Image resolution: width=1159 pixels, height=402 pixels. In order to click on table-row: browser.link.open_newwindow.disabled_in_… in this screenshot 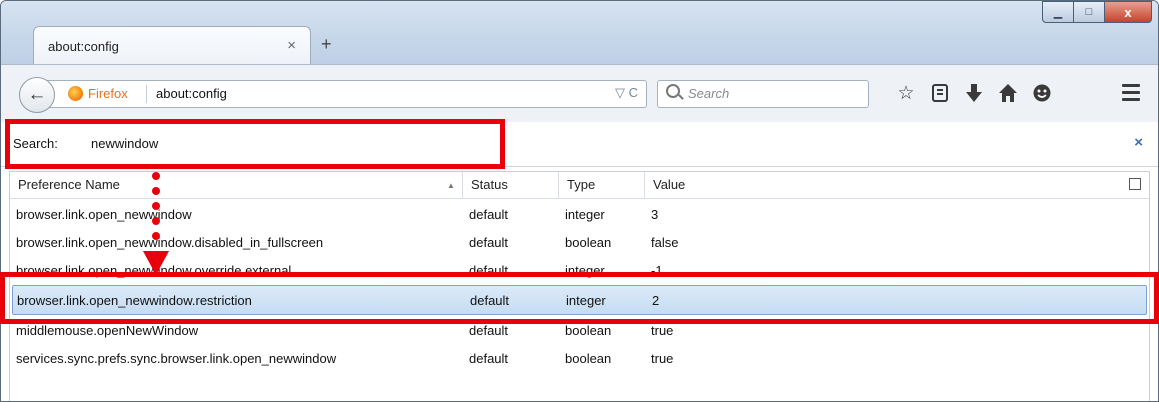, I will do `click(579, 242)`.